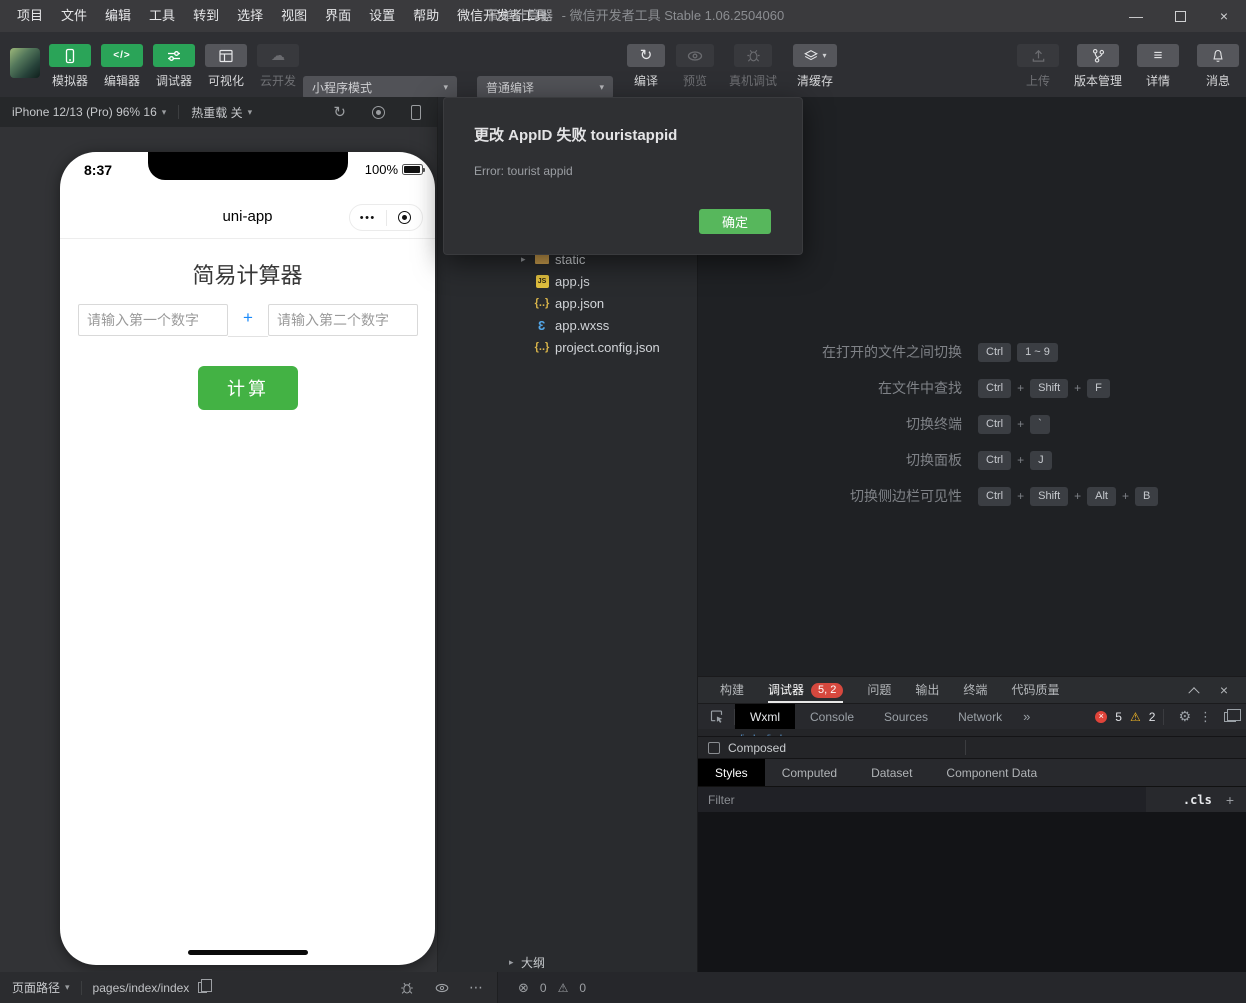 The height and width of the screenshot is (1003, 1246). I want to click on copy-icon, so click(205, 986).